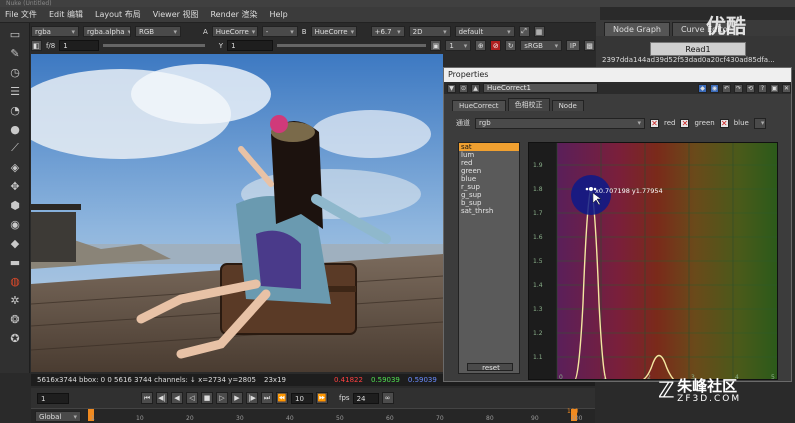 Image resolution: width=795 pixels, height=423 pixels. I want to click on green-checkbox: ✕, so click(685, 123).